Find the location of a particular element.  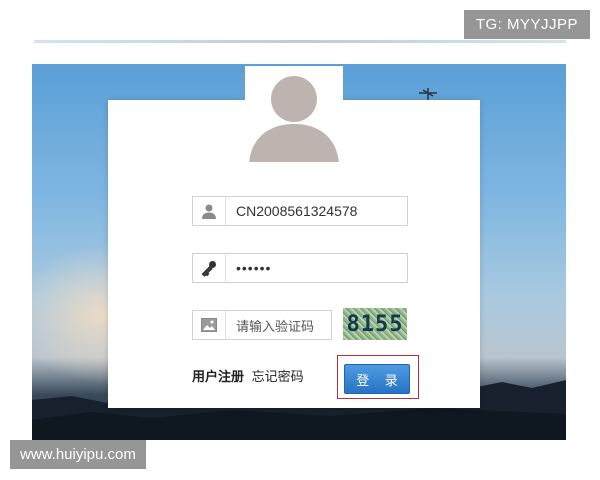

avatar is located at coordinates (294, 114).